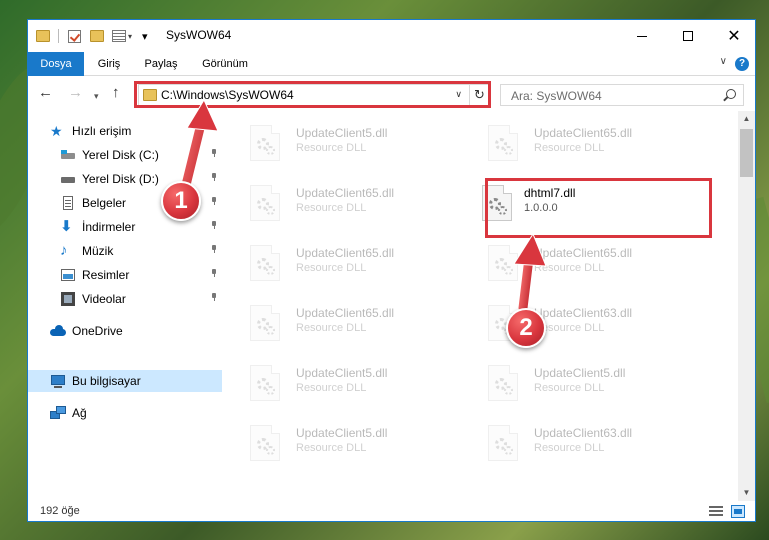  I want to click on minimize-icon, so click(642, 36).